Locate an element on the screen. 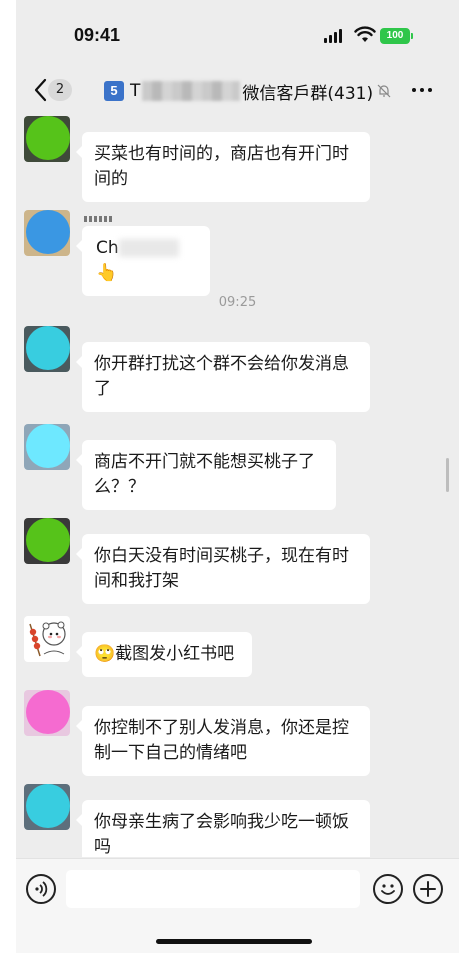  bear-icon is located at coordinates (47, 639).